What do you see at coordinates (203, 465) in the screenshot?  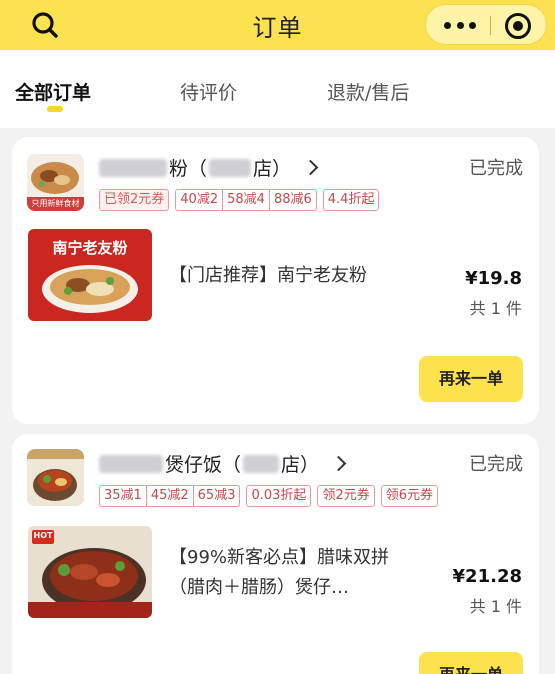 I see `store-name-partial: 煲仔饭（` at bounding box center [203, 465].